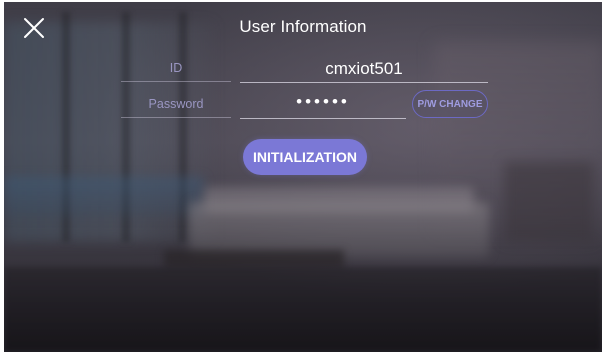  I want to click on background-sea, so click(104, 197).